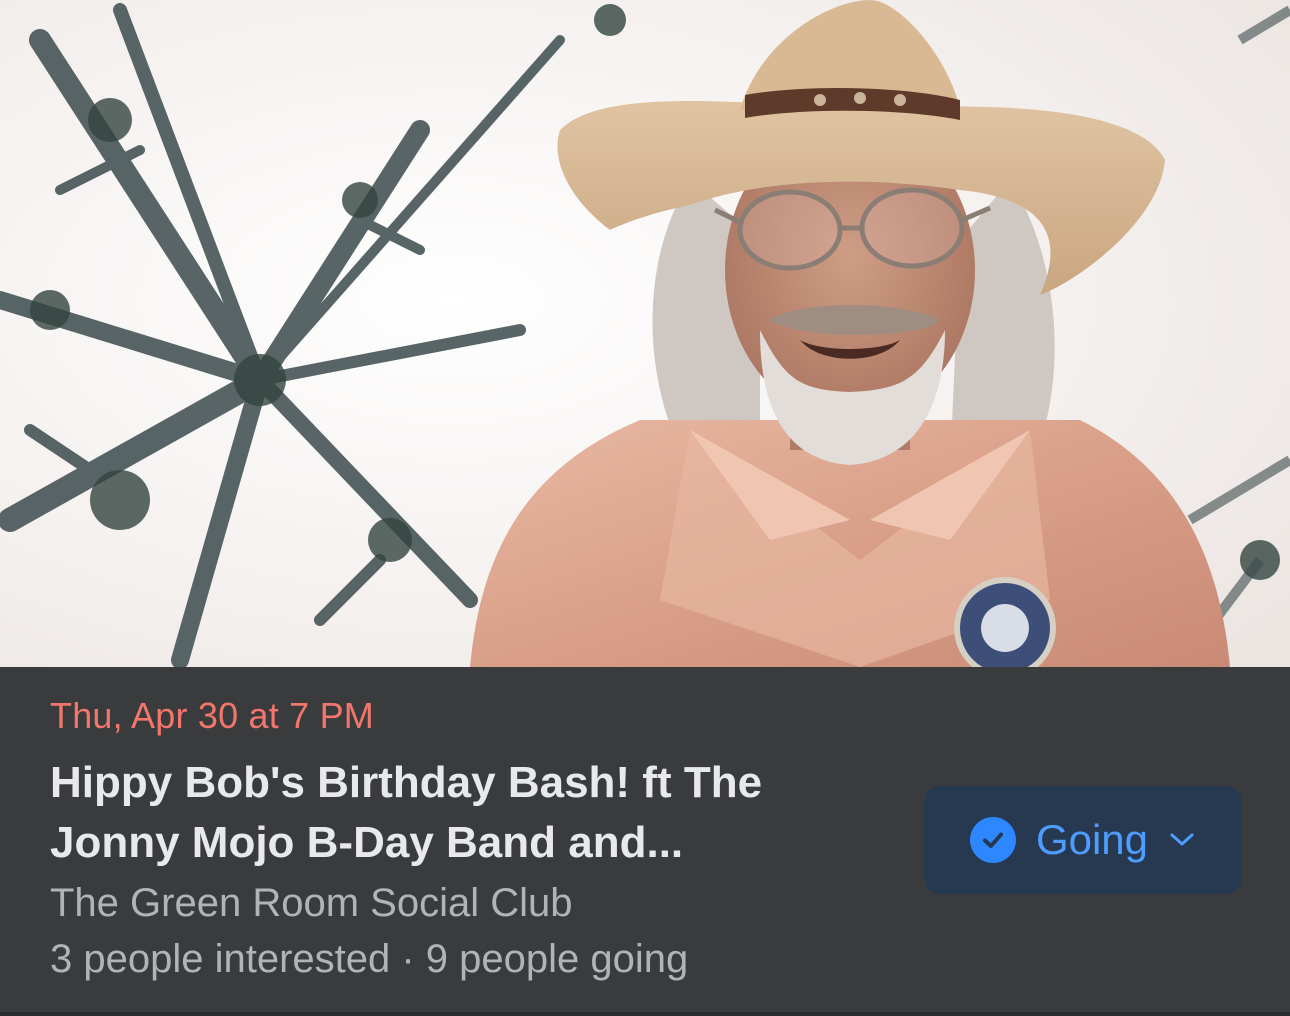 The width and height of the screenshot is (1290, 1016). Describe the element at coordinates (311, 903) in the screenshot. I see `event-venue: The Green Room Social Club` at that location.